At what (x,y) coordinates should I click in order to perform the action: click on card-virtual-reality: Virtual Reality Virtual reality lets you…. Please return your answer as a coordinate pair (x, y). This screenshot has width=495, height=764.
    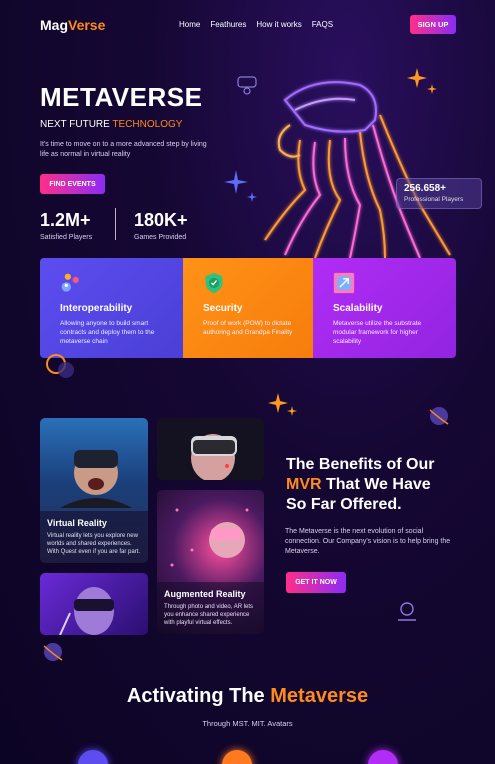
    Looking at the image, I should click on (94, 490).